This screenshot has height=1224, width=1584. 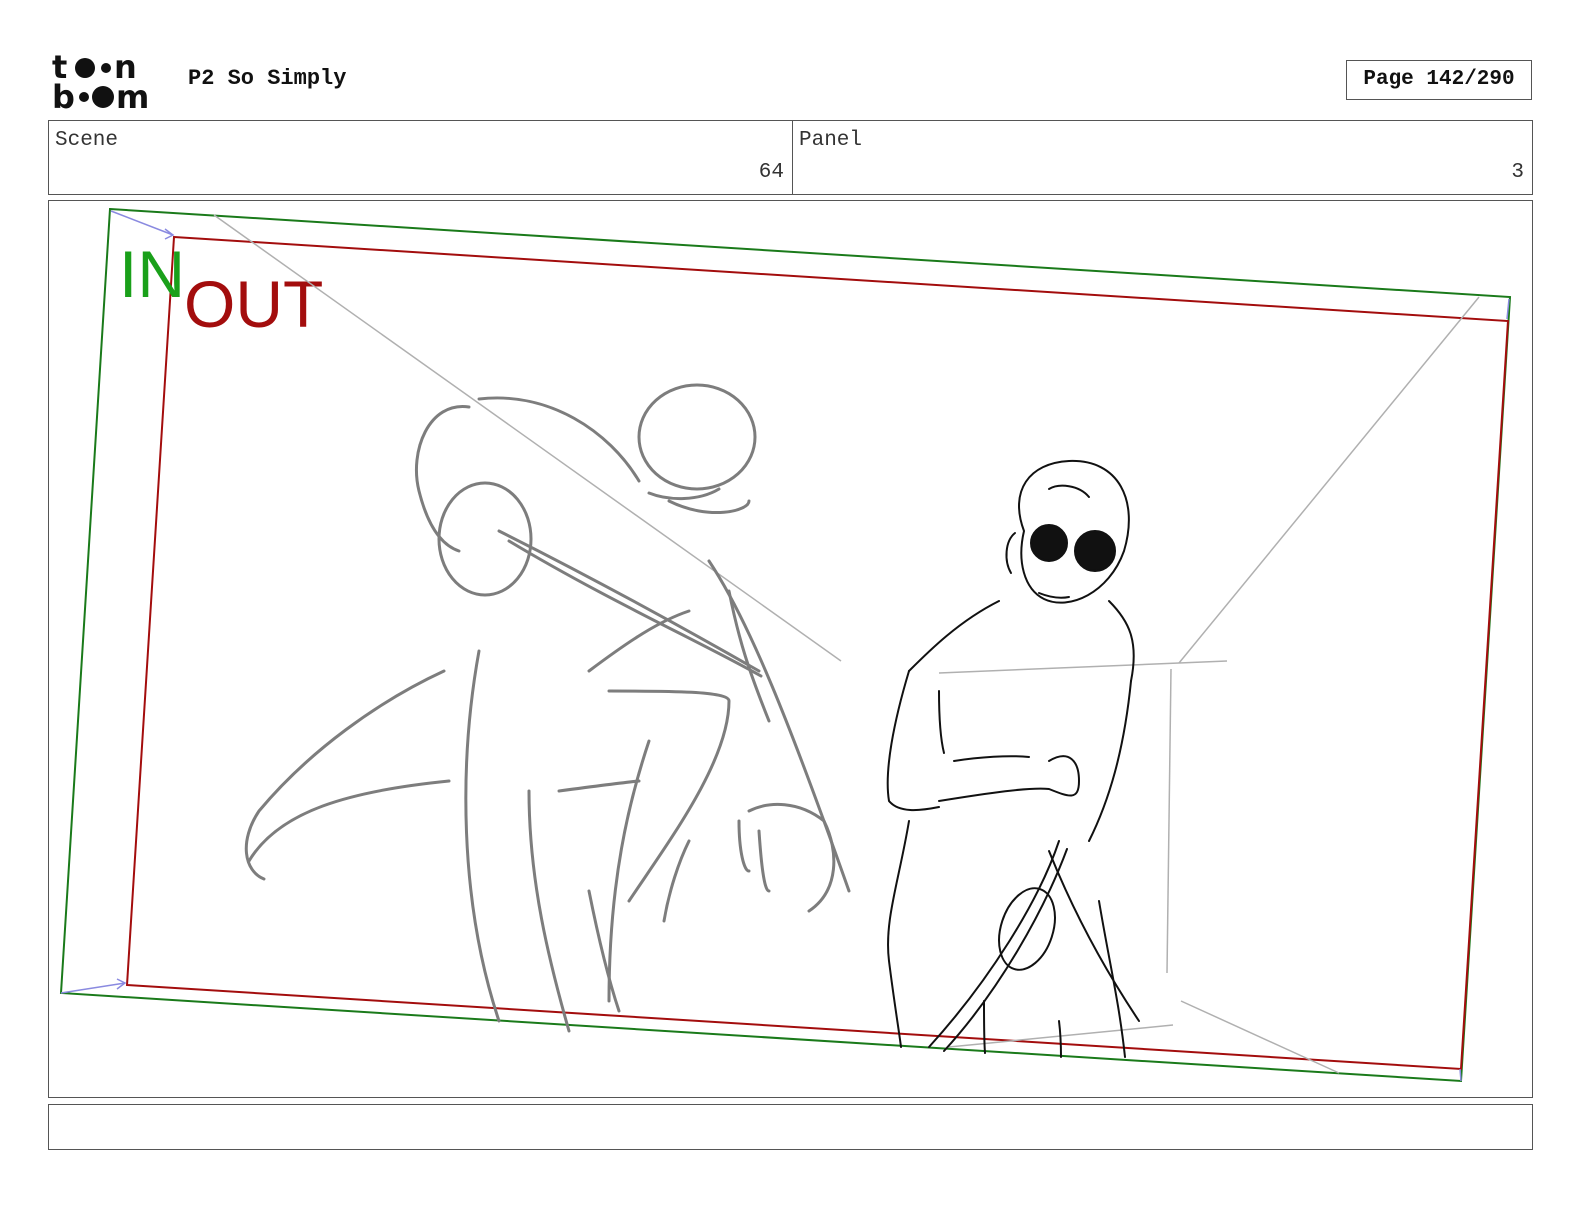 What do you see at coordinates (132, 95) in the screenshot?
I see `svg-text: m` at bounding box center [132, 95].